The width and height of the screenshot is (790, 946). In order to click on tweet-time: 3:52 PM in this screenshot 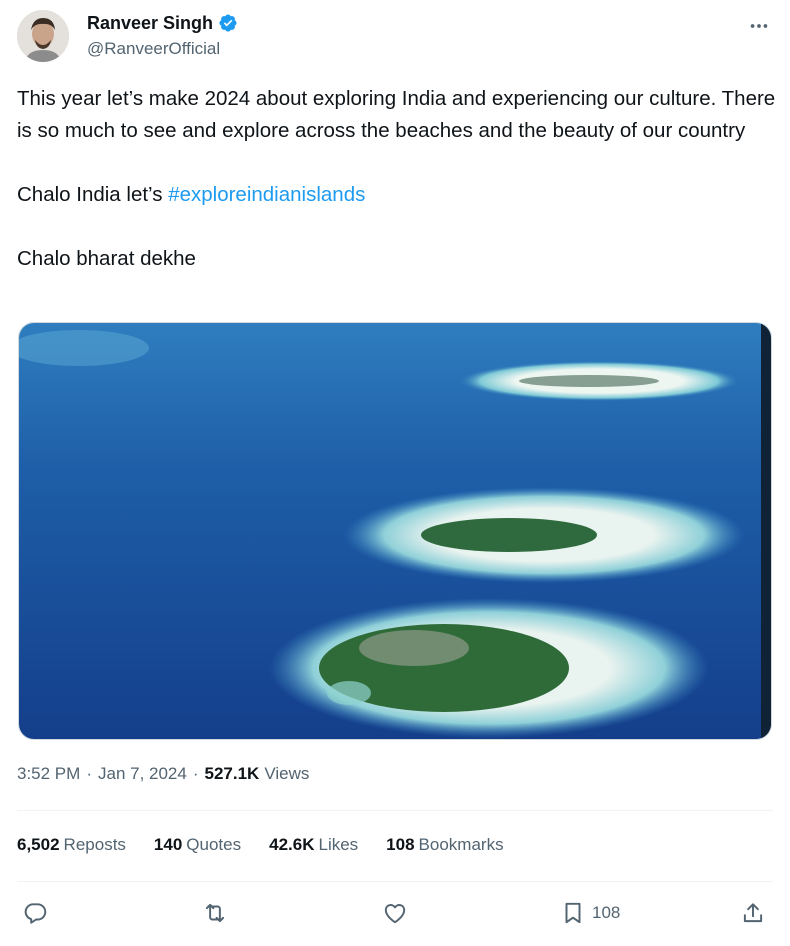, I will do `click(48, 774)`.